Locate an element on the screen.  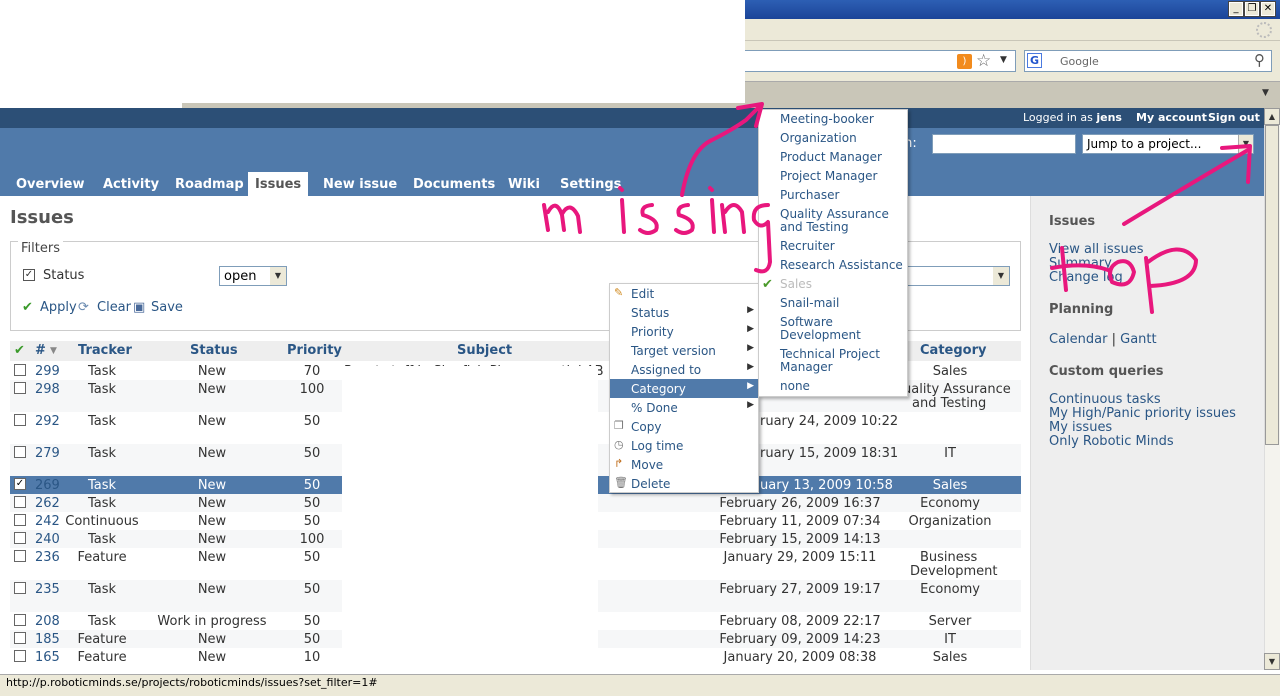
summary-link: Summary is located at coordinates (1080, 263).